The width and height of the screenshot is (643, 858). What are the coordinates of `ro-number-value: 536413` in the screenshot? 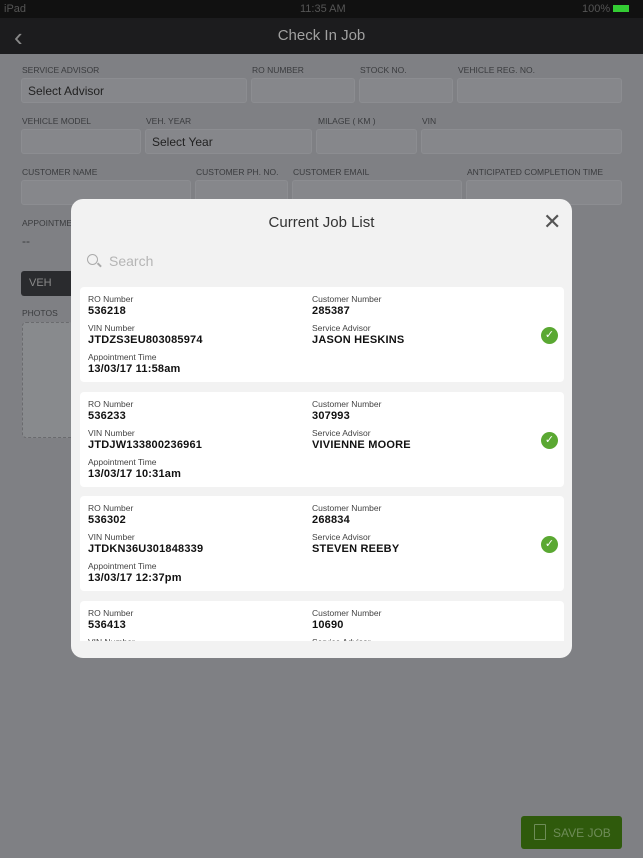 It's located at (107, 624).